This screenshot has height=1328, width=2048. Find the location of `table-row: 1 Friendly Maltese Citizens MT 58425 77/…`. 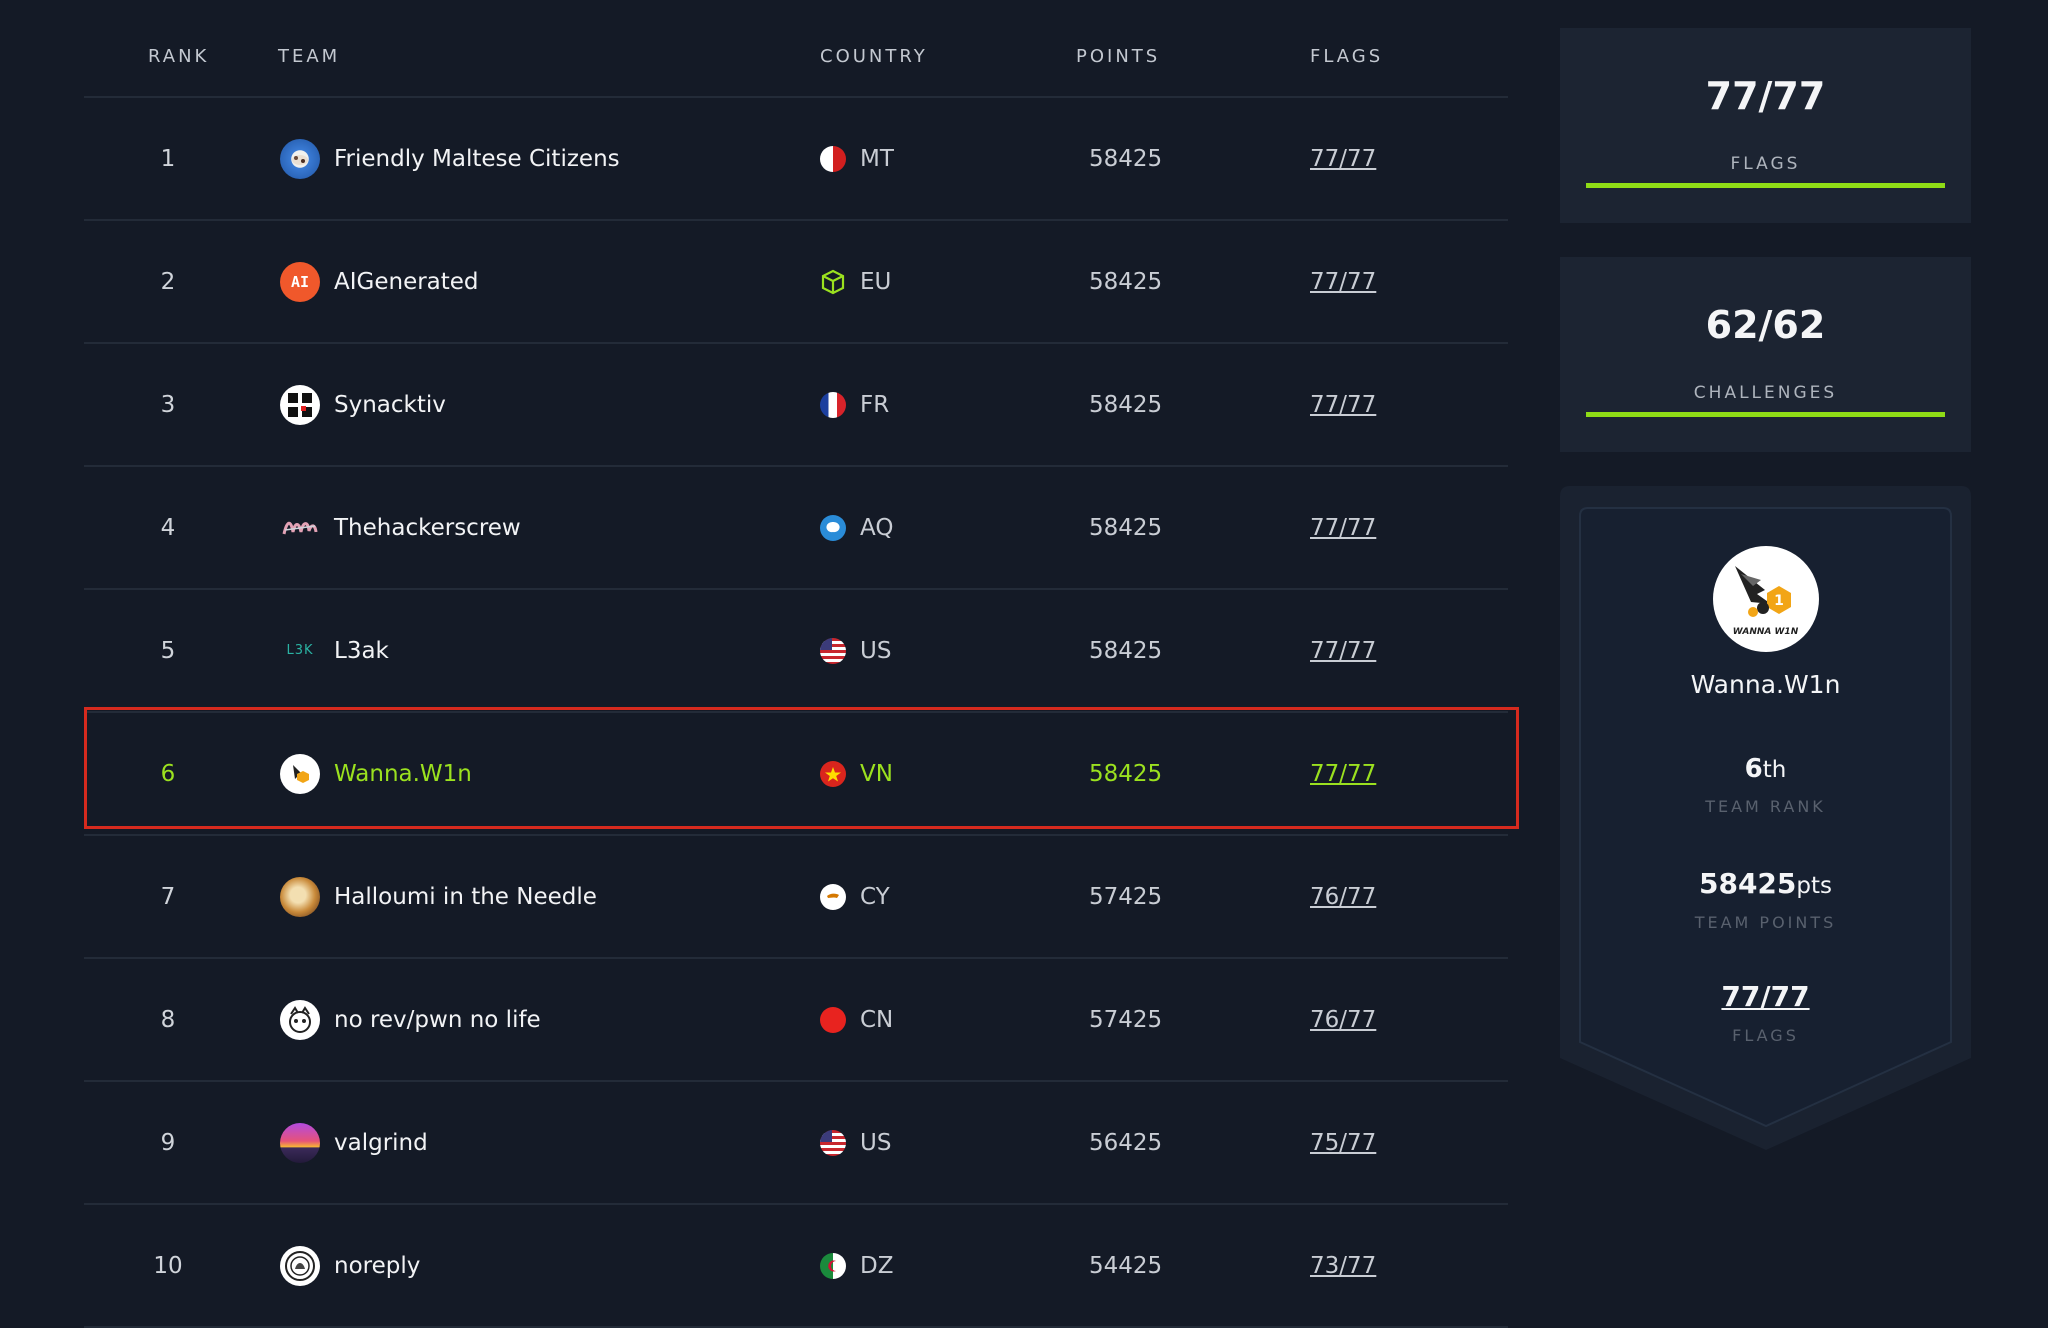

table-row: 1 Friendly Maltese Citizens MT 58425 77/… is located at coordinates (796, 159).